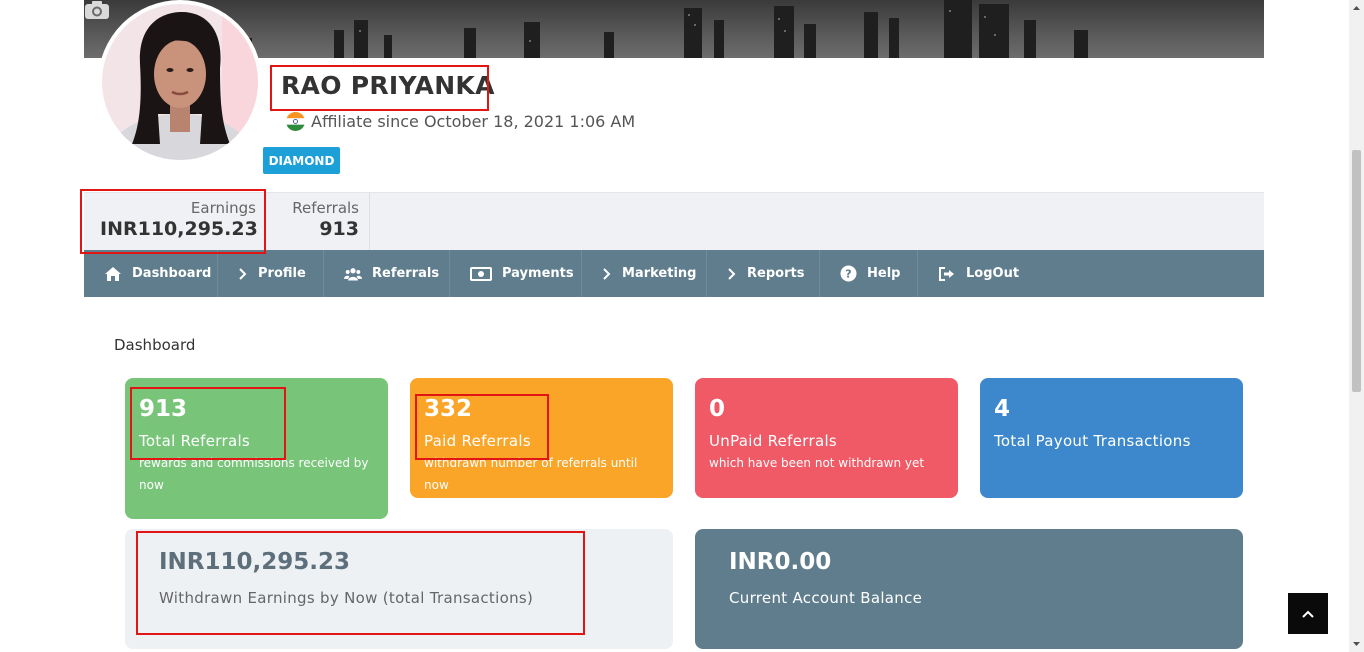 The image size is (1364, 652). I want to click on card-value: INR110,295.23, so click(255, 562).